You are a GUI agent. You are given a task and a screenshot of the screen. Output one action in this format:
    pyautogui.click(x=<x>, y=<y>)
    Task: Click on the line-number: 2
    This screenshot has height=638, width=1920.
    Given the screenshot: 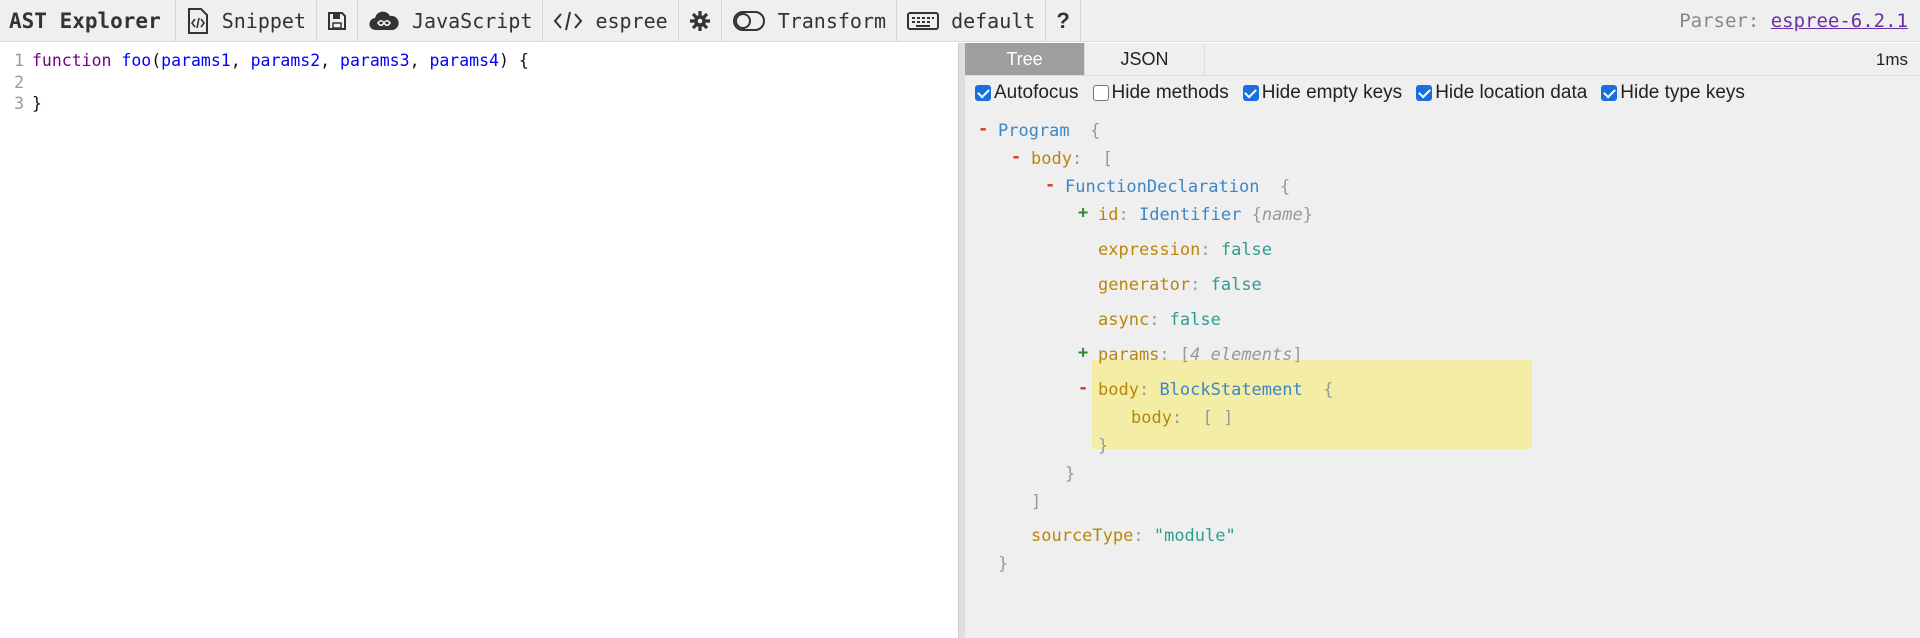 What is the action you would take?
    pyautogui.click(x=19, y=82)
    